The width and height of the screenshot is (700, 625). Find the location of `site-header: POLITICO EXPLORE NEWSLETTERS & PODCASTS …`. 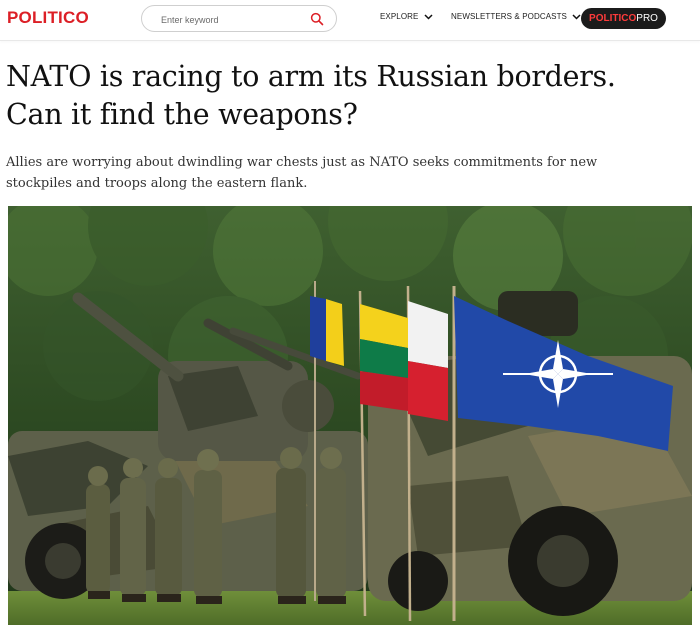

site-header: POLITICO EXPLORE NEWSLETTERS & PODCASTS … is located at coordinates (350, 20).